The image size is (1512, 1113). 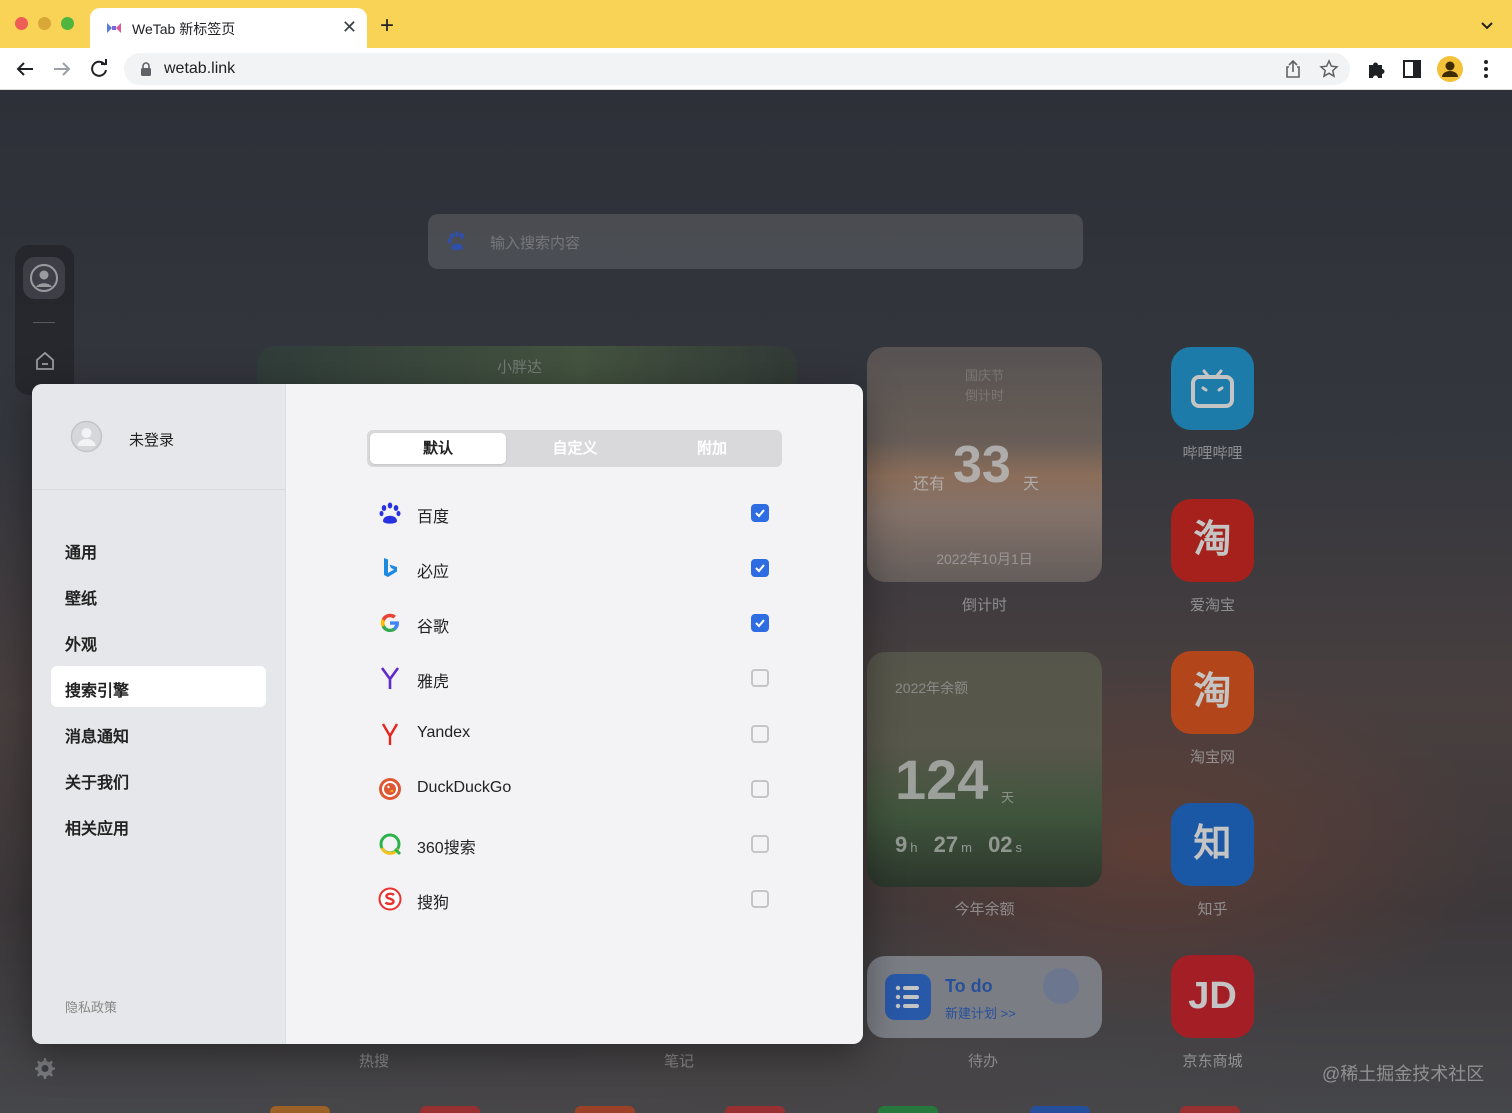 What do you see at coordinates (575, 789) in the screenshot?
I see `engine-row-duckduckgo: DuckDuckGo` at bounding box center [575, 789].